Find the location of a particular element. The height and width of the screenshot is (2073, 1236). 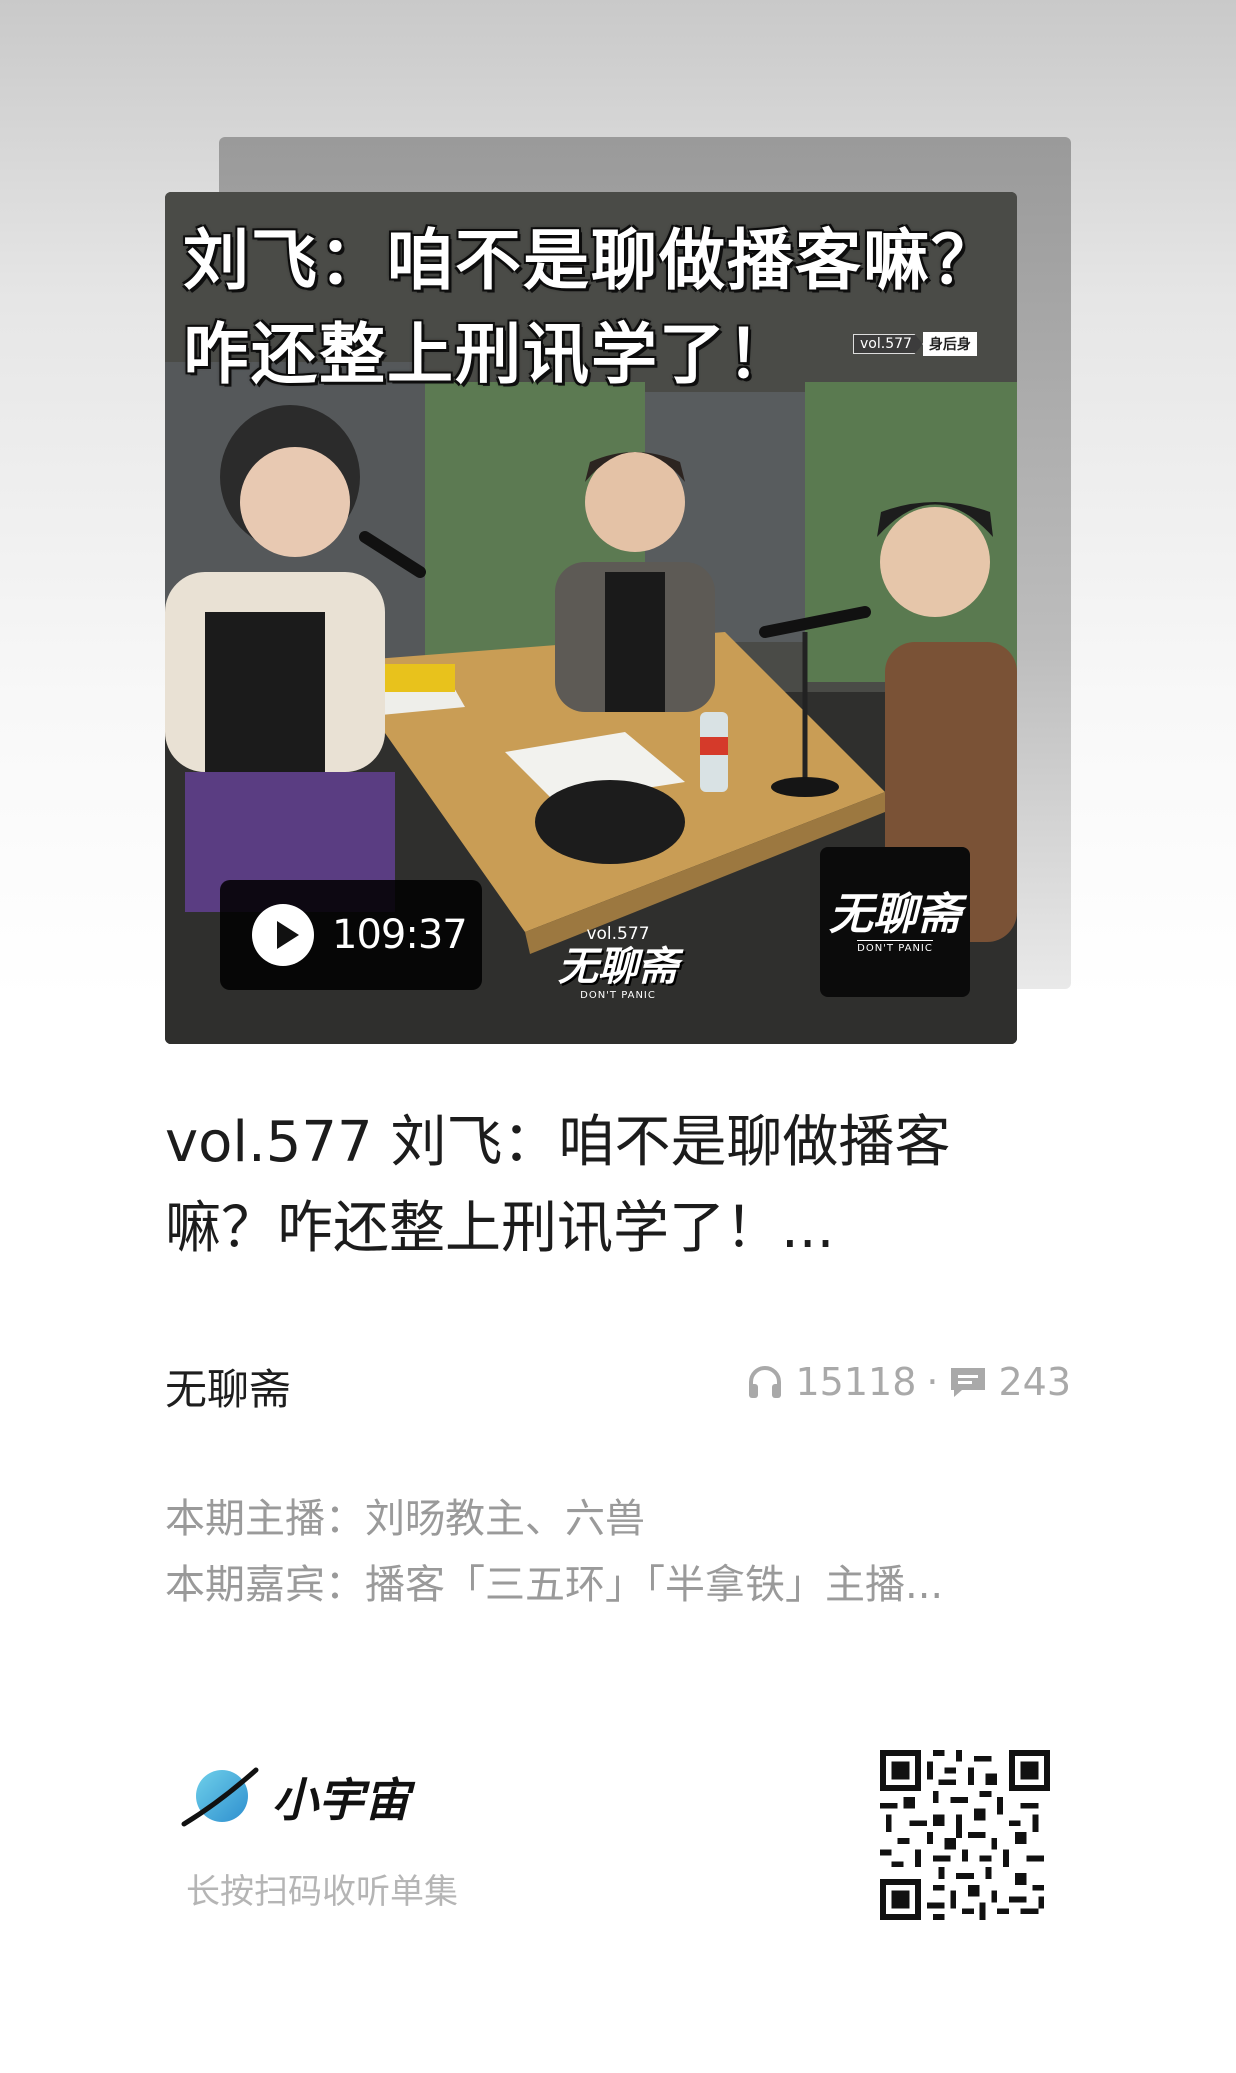

description-hosts: 本期主播：刘旸教主、六兽 is located at coordinates (405, 1519).